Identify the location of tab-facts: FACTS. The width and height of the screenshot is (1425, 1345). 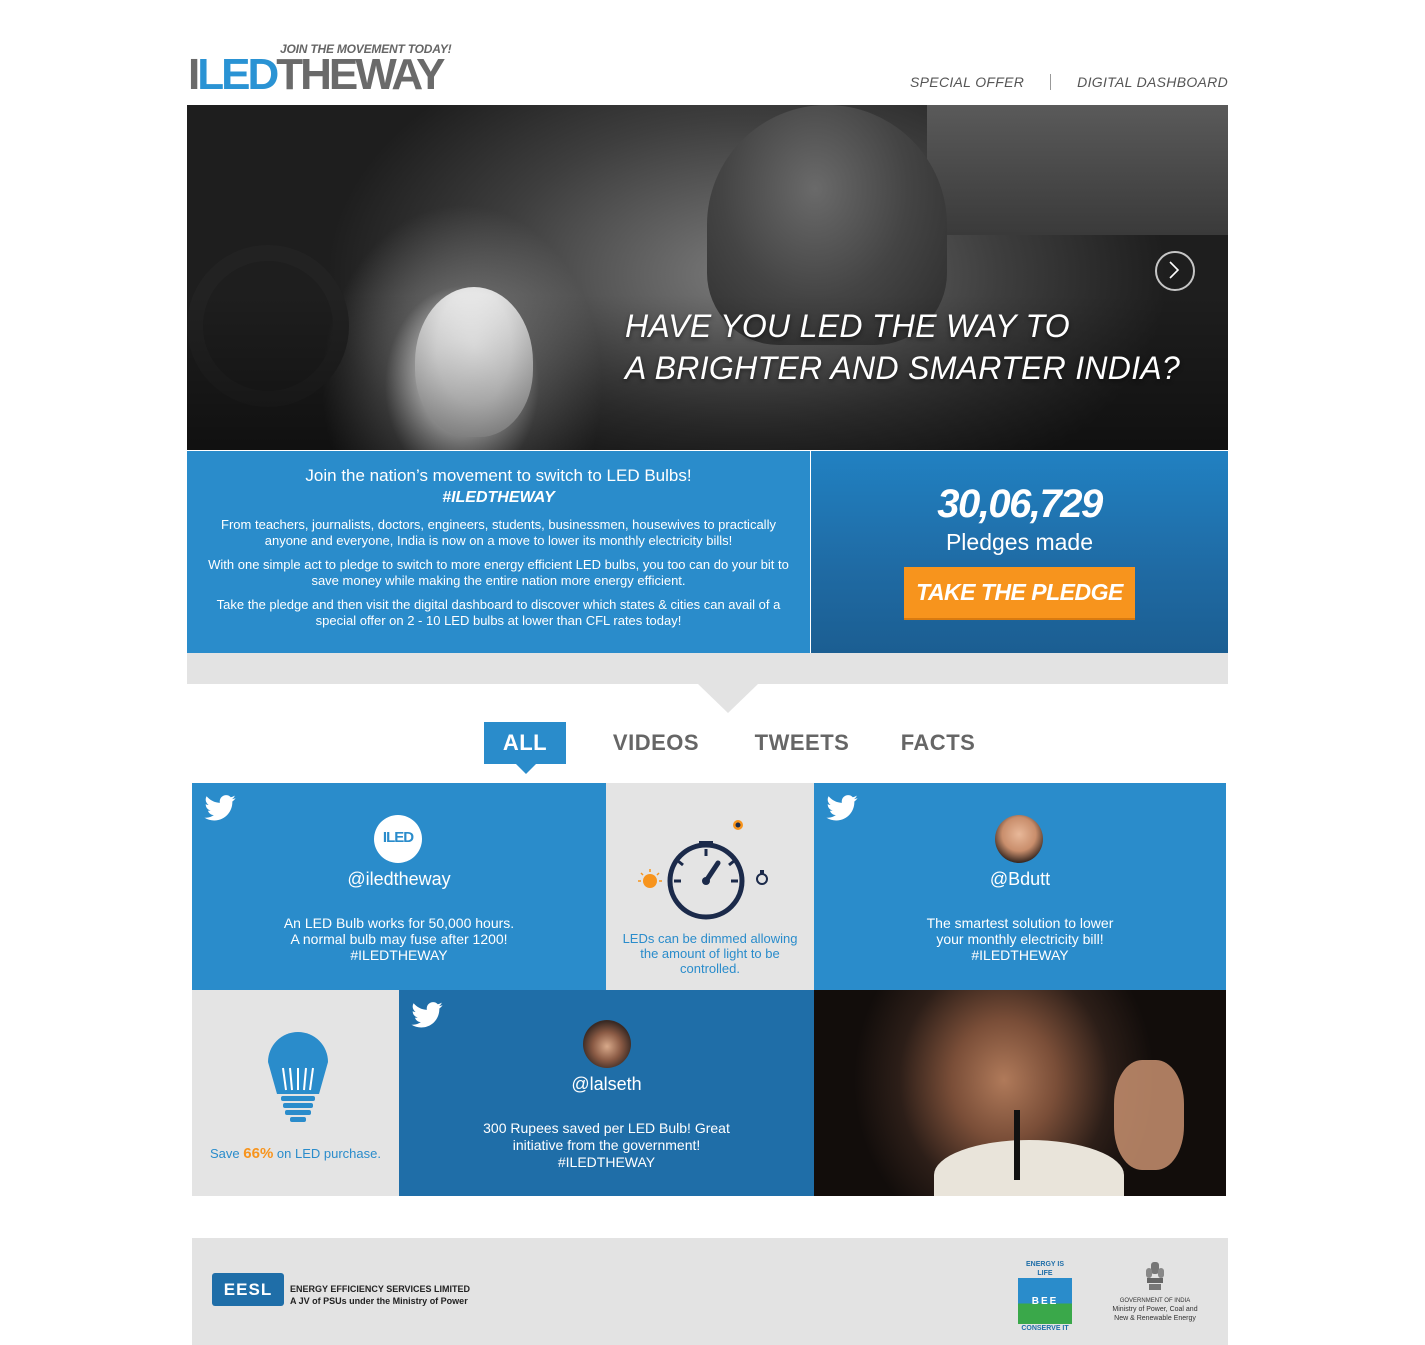
(938, 743).